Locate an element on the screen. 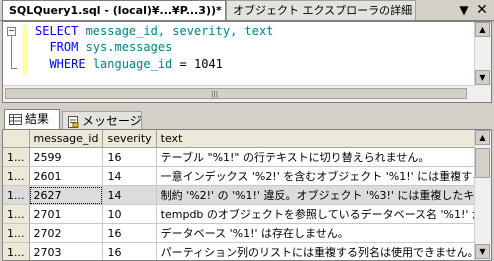  close-icon: ✕ is located at coordinates (482, 10).